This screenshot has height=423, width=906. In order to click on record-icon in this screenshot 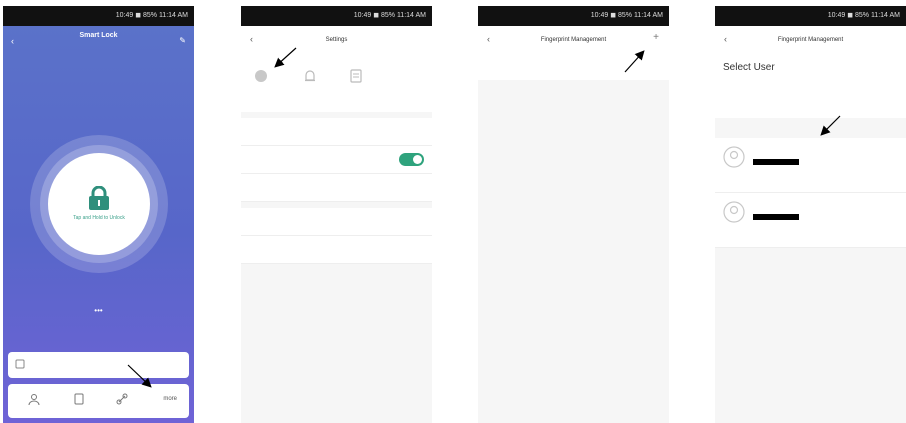, I will do `click(79, 399)`.